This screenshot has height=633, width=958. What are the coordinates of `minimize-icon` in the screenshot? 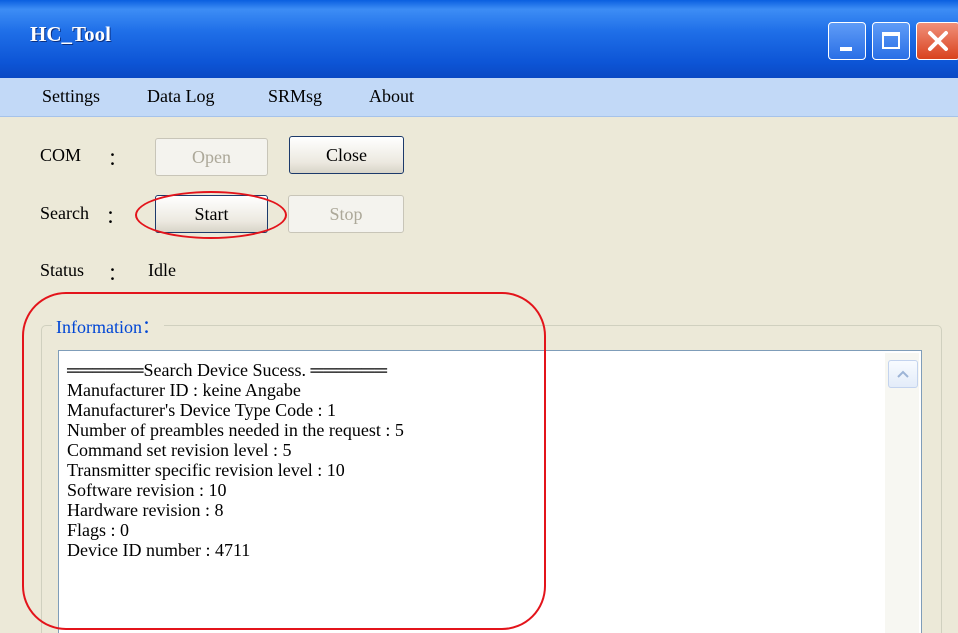 It's located at (846, 49).